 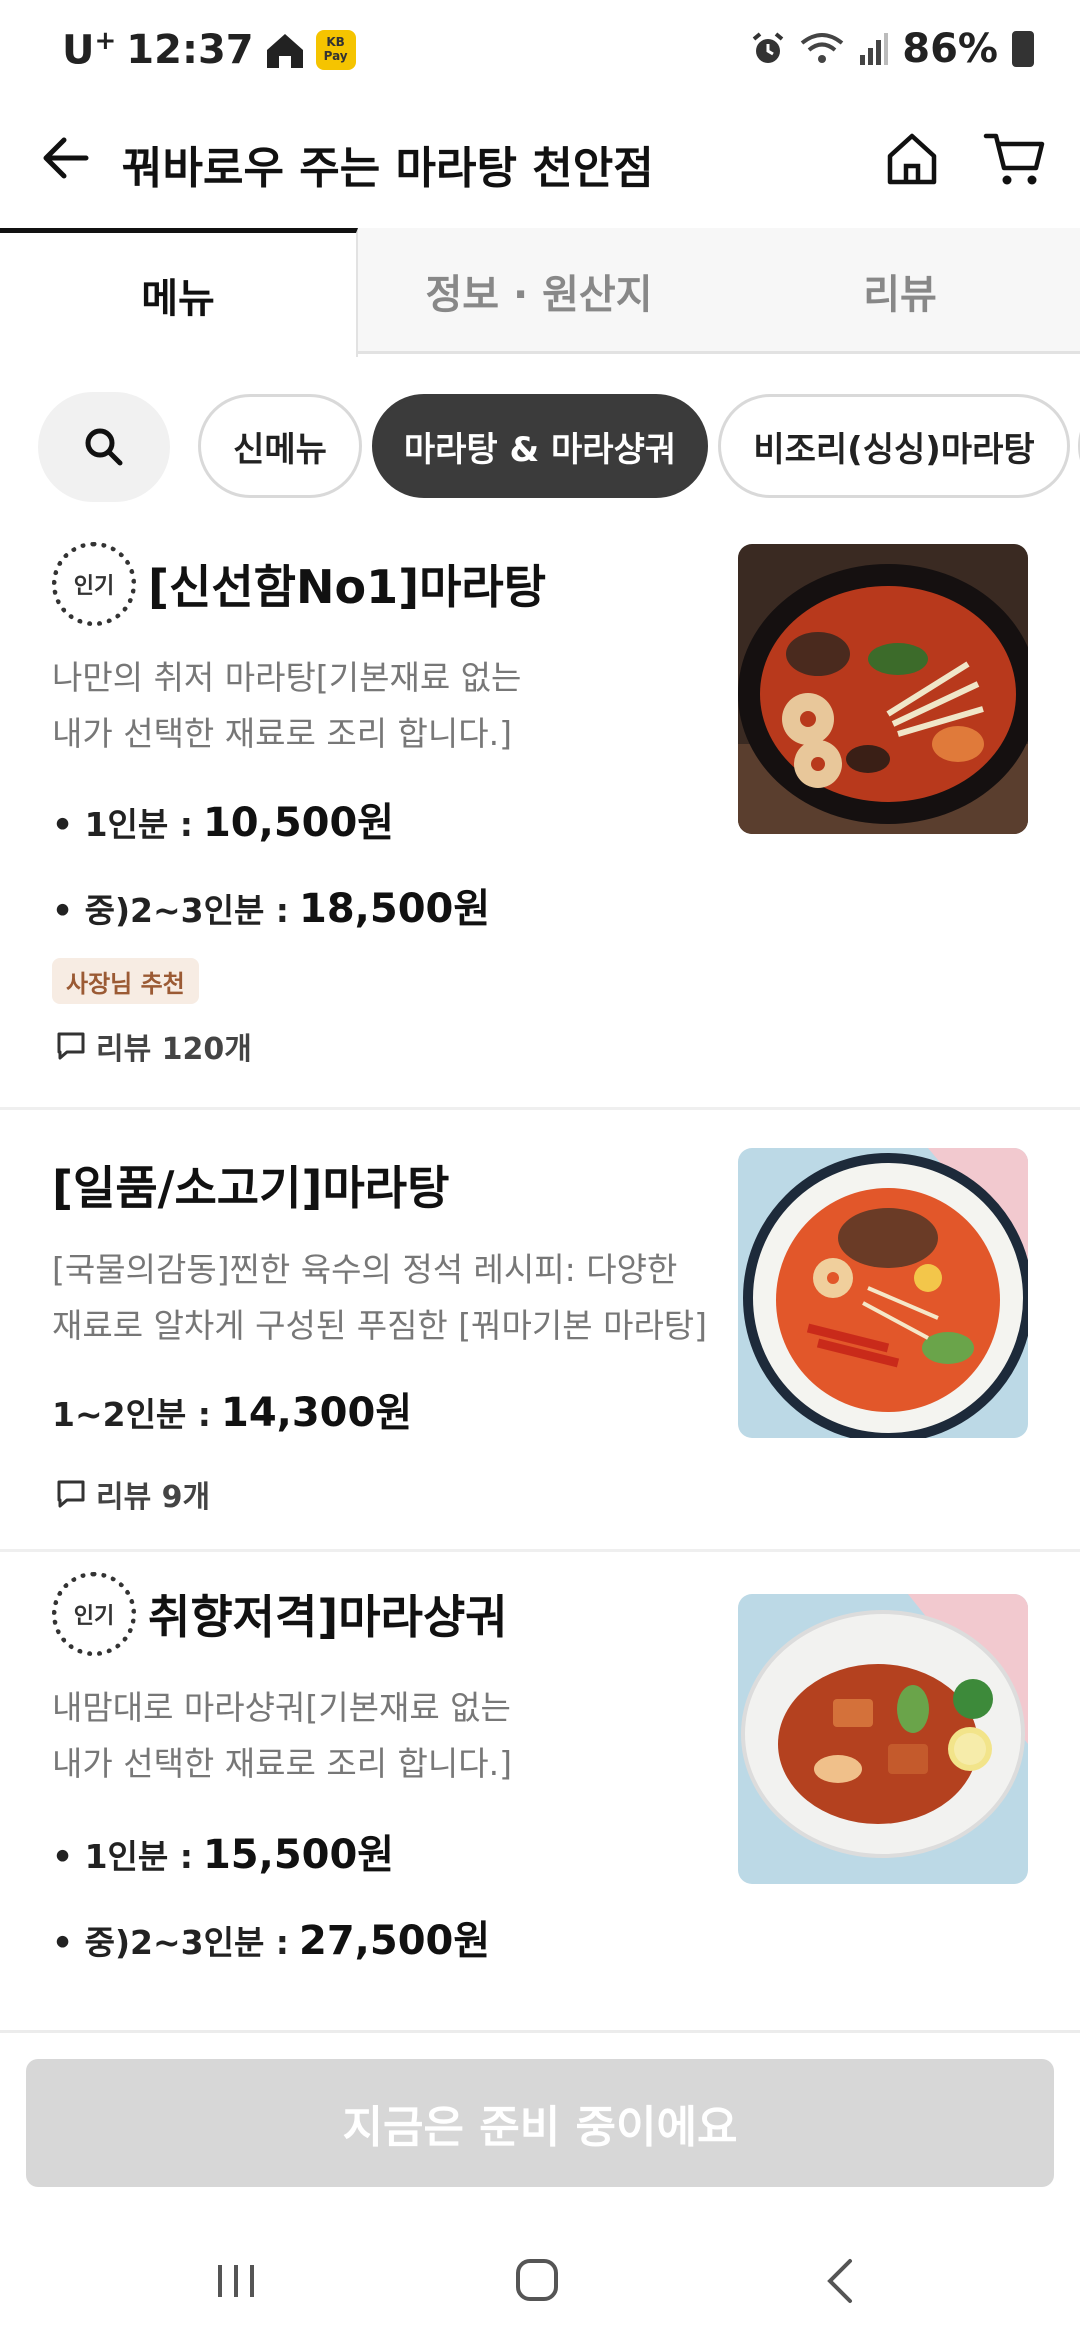 I want to click on nav-back-icon, so click(x=840, y=2281).